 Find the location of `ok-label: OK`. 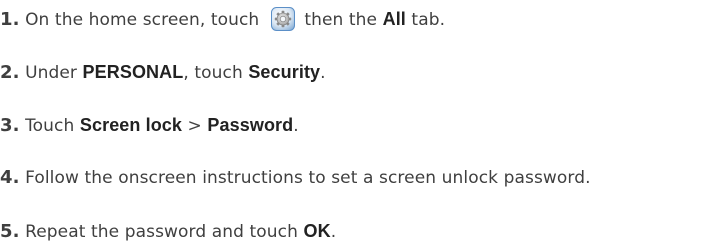

ok-label: OK is located at coordinates (317, 231).